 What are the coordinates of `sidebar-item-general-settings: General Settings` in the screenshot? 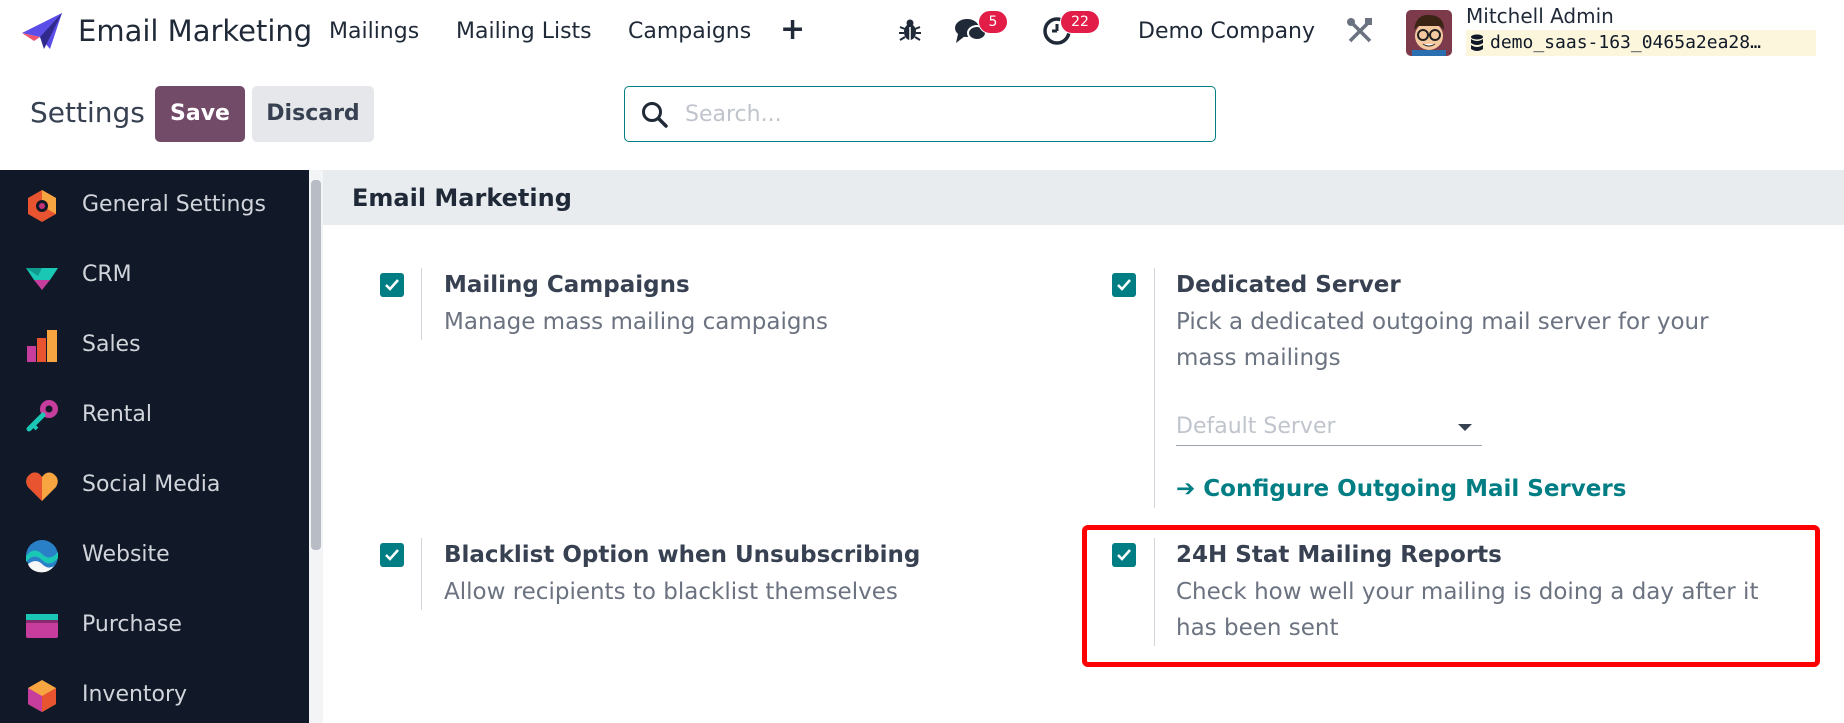 It's located at (154, 205).